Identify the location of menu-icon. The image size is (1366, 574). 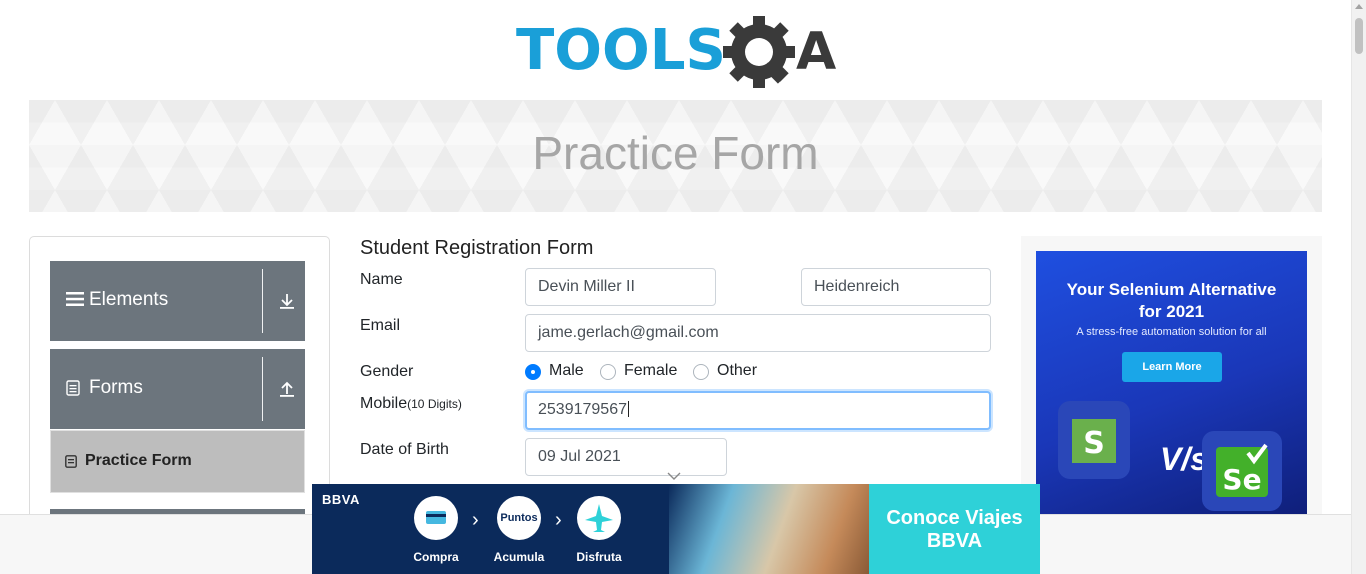
(75, 301).